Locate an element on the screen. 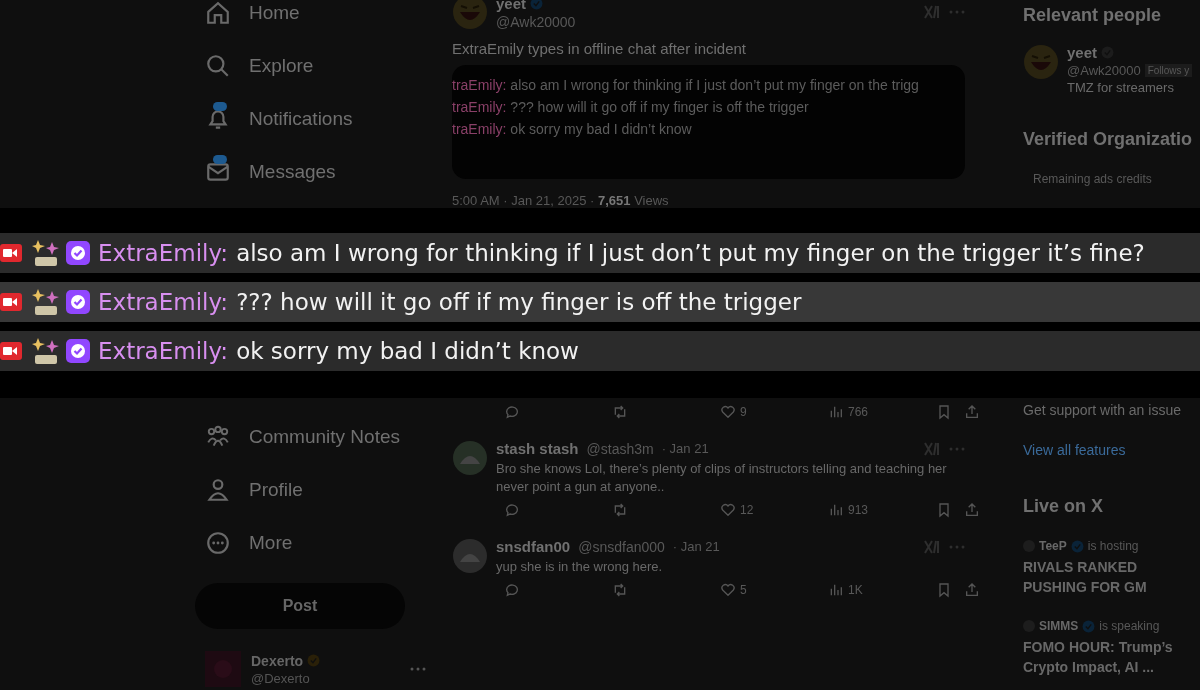 Image resolution: width=1200 pixels, height=690 pixels. home-icon is located at coordinates (218, 13).